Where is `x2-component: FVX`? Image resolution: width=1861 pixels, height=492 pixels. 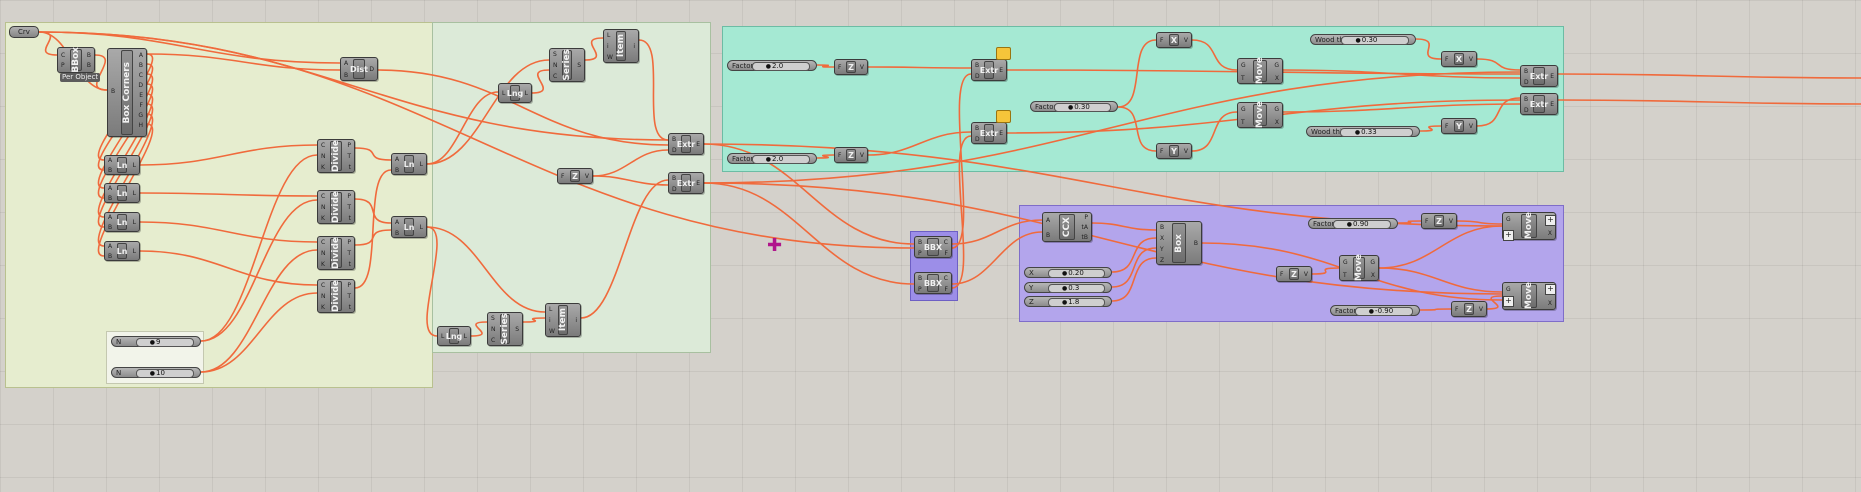 x2-component: FVX is located at coordinates (1459, 59).